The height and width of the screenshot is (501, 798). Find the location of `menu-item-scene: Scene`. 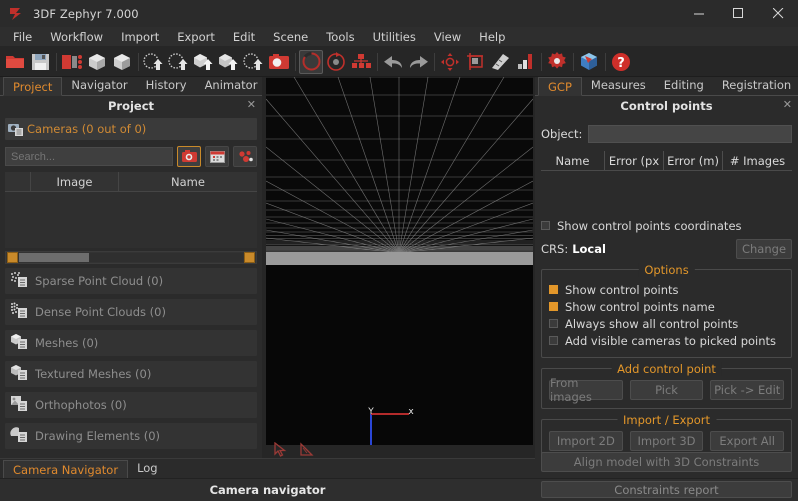

menu-item-scene: Scene is located at coordinates (290, 37).